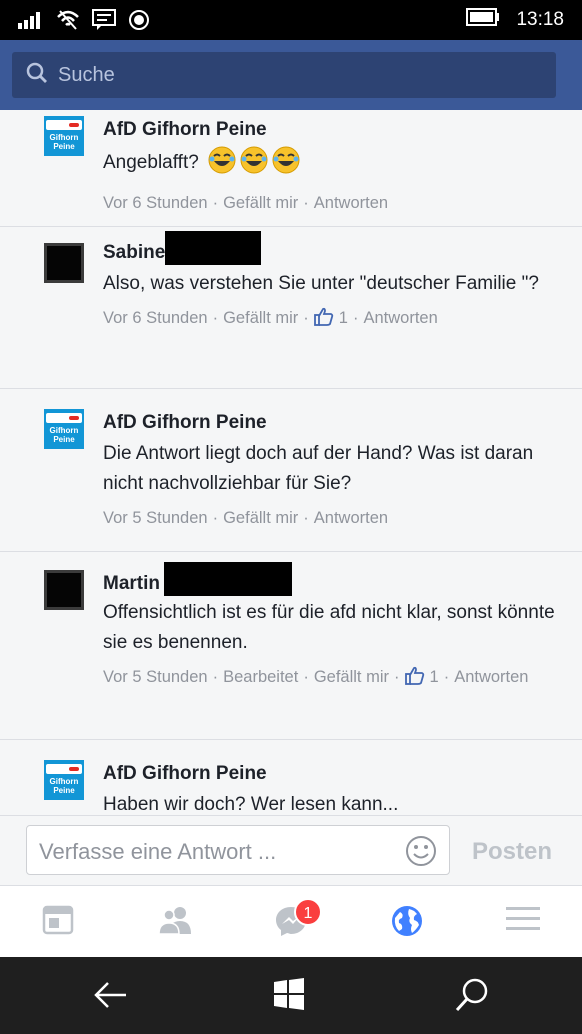 Image resolution: width=582 pixels, height=1034 pixels. I want to click on comment-author: Martin, so click(131, 583).